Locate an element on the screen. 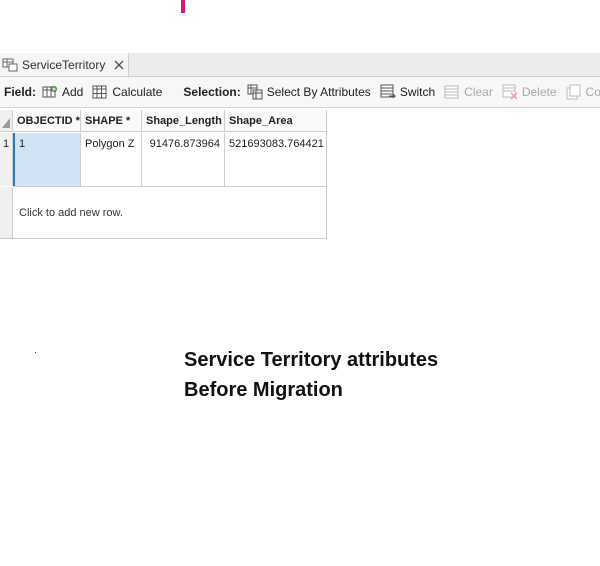 The width and height of the screenshot is (600, 566). new-row-header is located at coordinates (6, 212).